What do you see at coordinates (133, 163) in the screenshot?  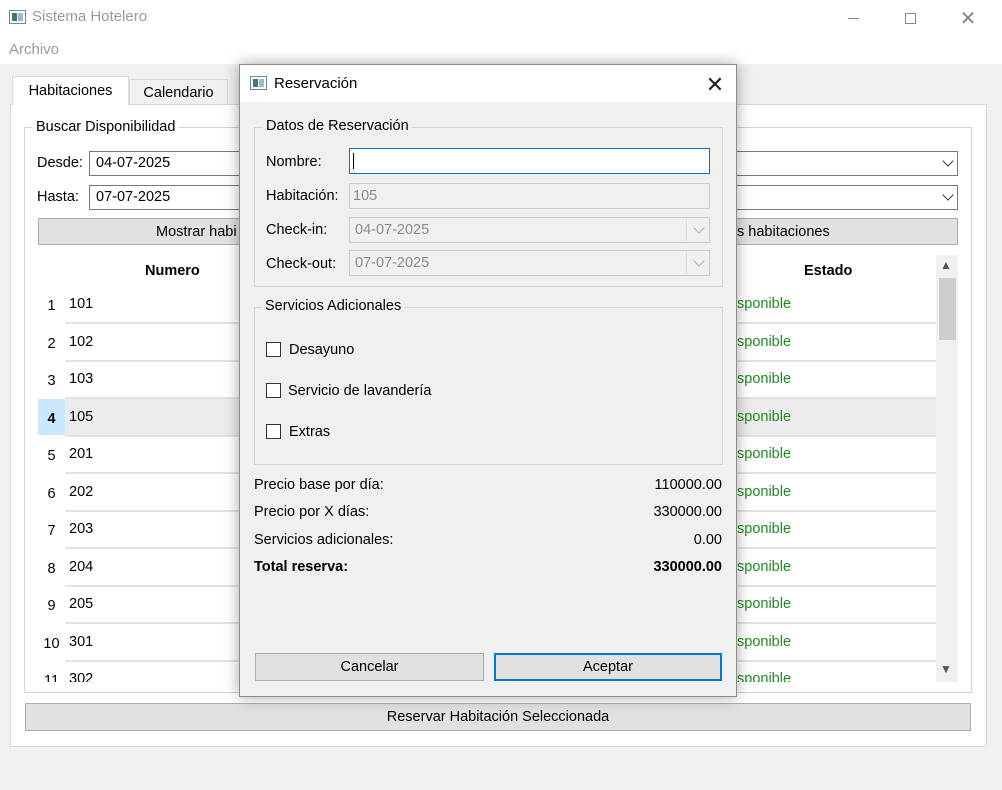 I see `desde-date-value: 04-07-2025` at bounding box center [133, 163].